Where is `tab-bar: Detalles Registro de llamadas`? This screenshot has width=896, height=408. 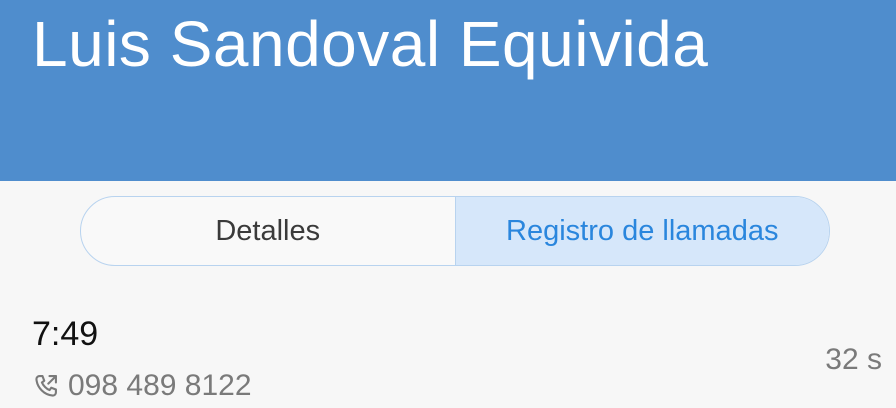 tab-bar: Detalles Registro de llamadas is located at coordinates (455, 231).